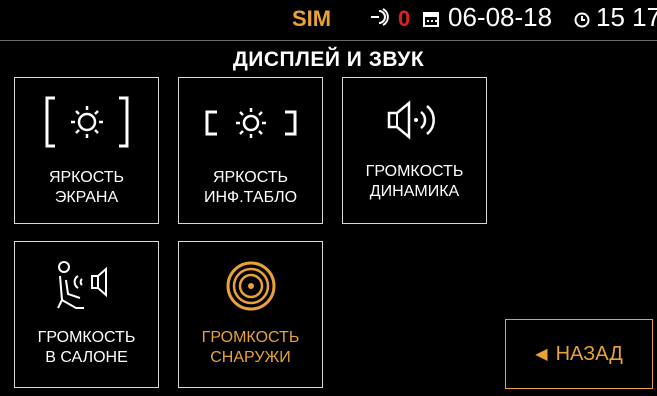 The width and height of the screenshot is (657, 396). I want to click on status-bar: SIM 0 06-08-18 15 17, so click(328, 20).